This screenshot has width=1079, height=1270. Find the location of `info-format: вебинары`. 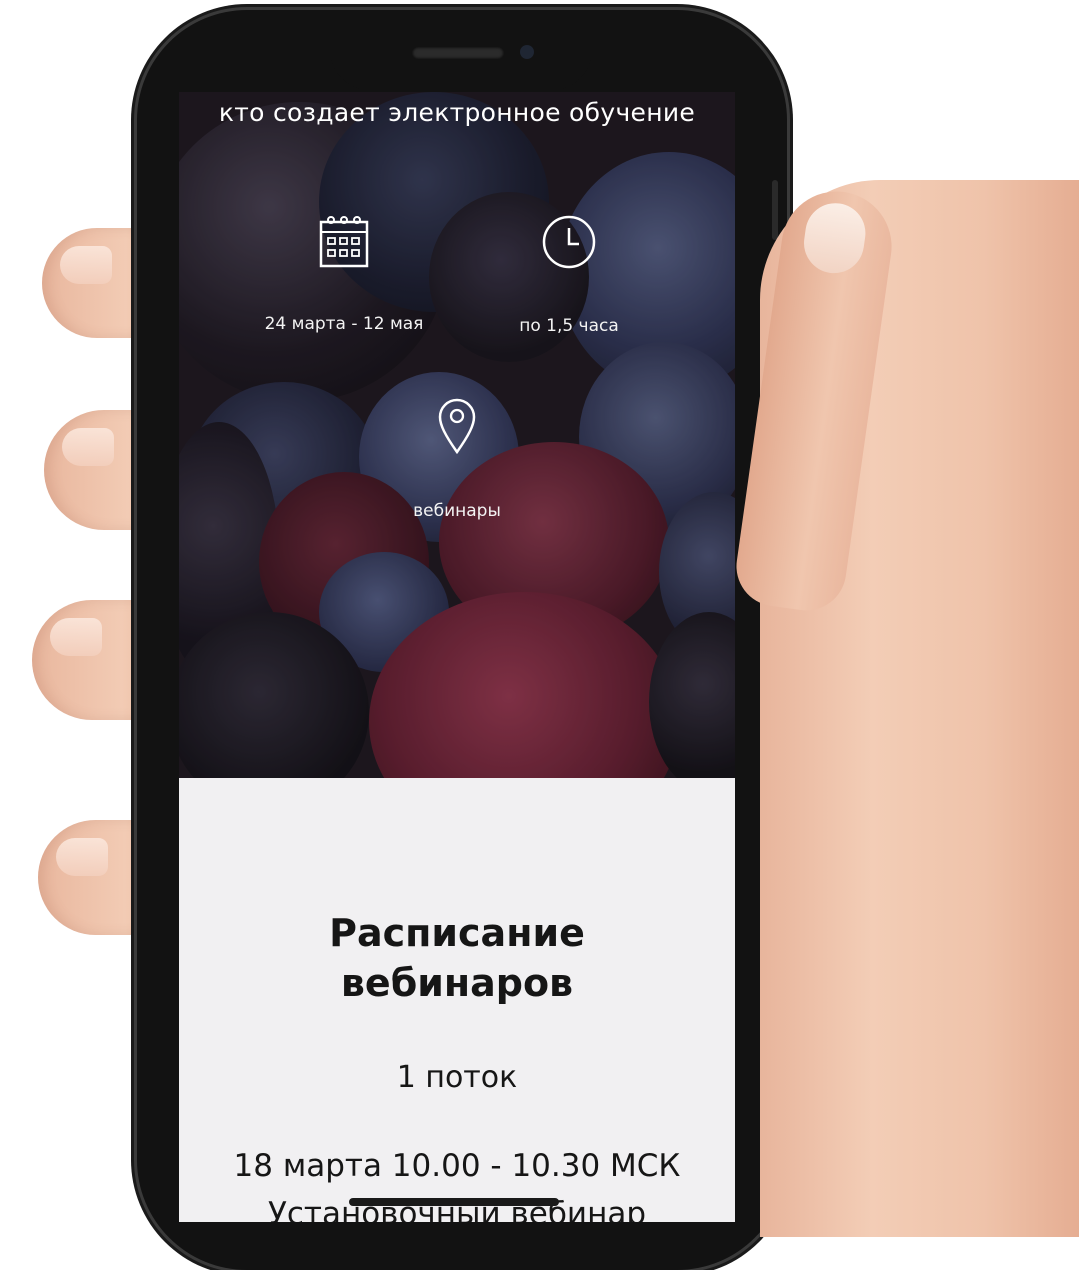

info-format: вебинары is located at coordinates (457, 459).